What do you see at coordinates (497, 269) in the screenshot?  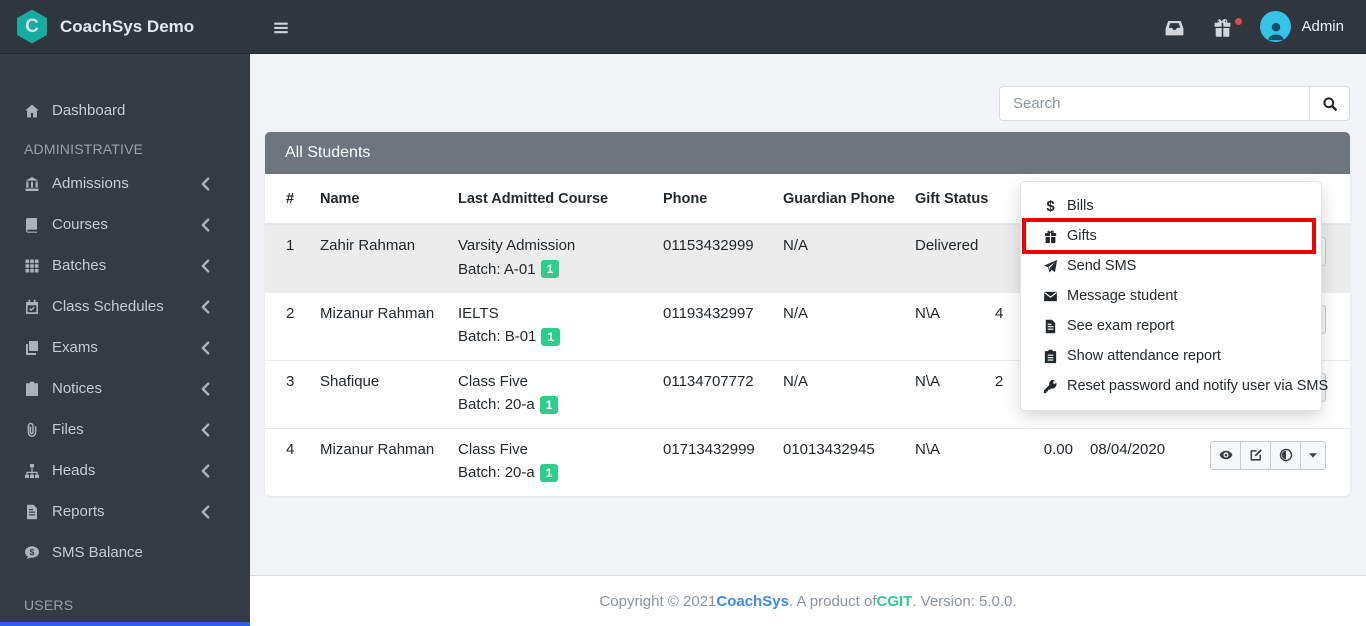 I see `batch-label: Batch: A-01` at bounding box center [497, 269].